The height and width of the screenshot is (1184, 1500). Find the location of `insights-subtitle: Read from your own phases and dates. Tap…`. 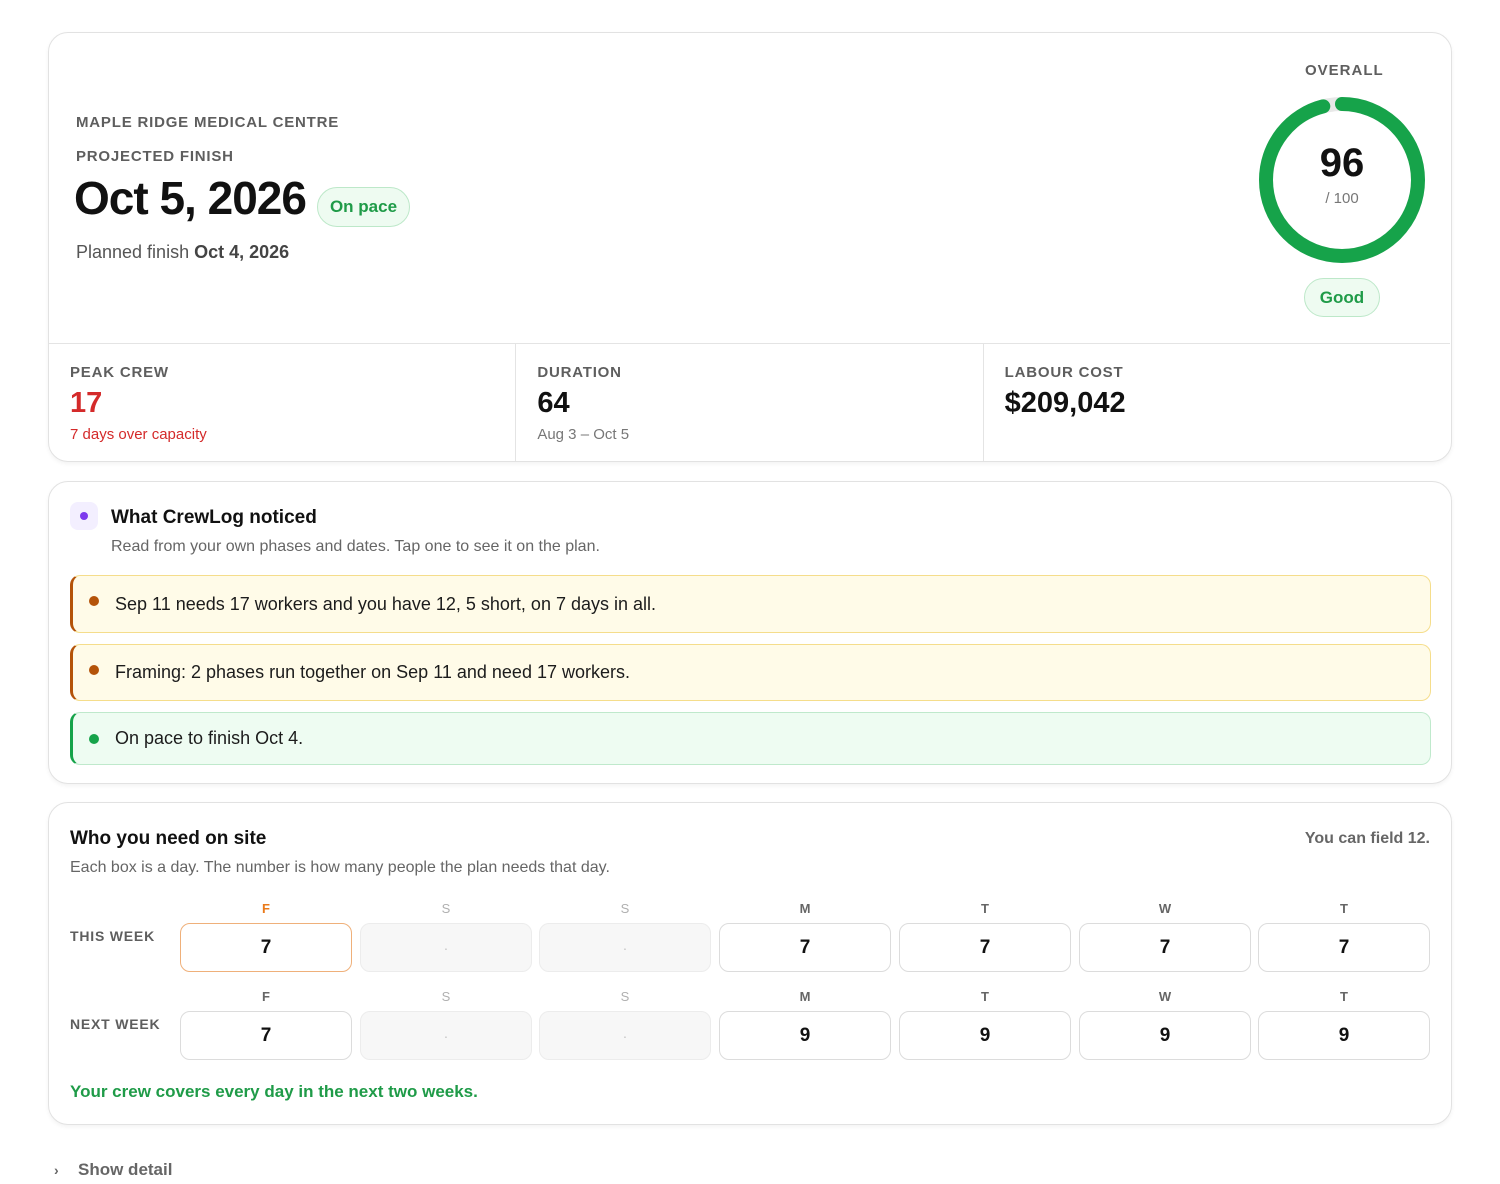

insights-subtitle: Read from your own phases and dates. Tap… is located at coordinates (355, 546).